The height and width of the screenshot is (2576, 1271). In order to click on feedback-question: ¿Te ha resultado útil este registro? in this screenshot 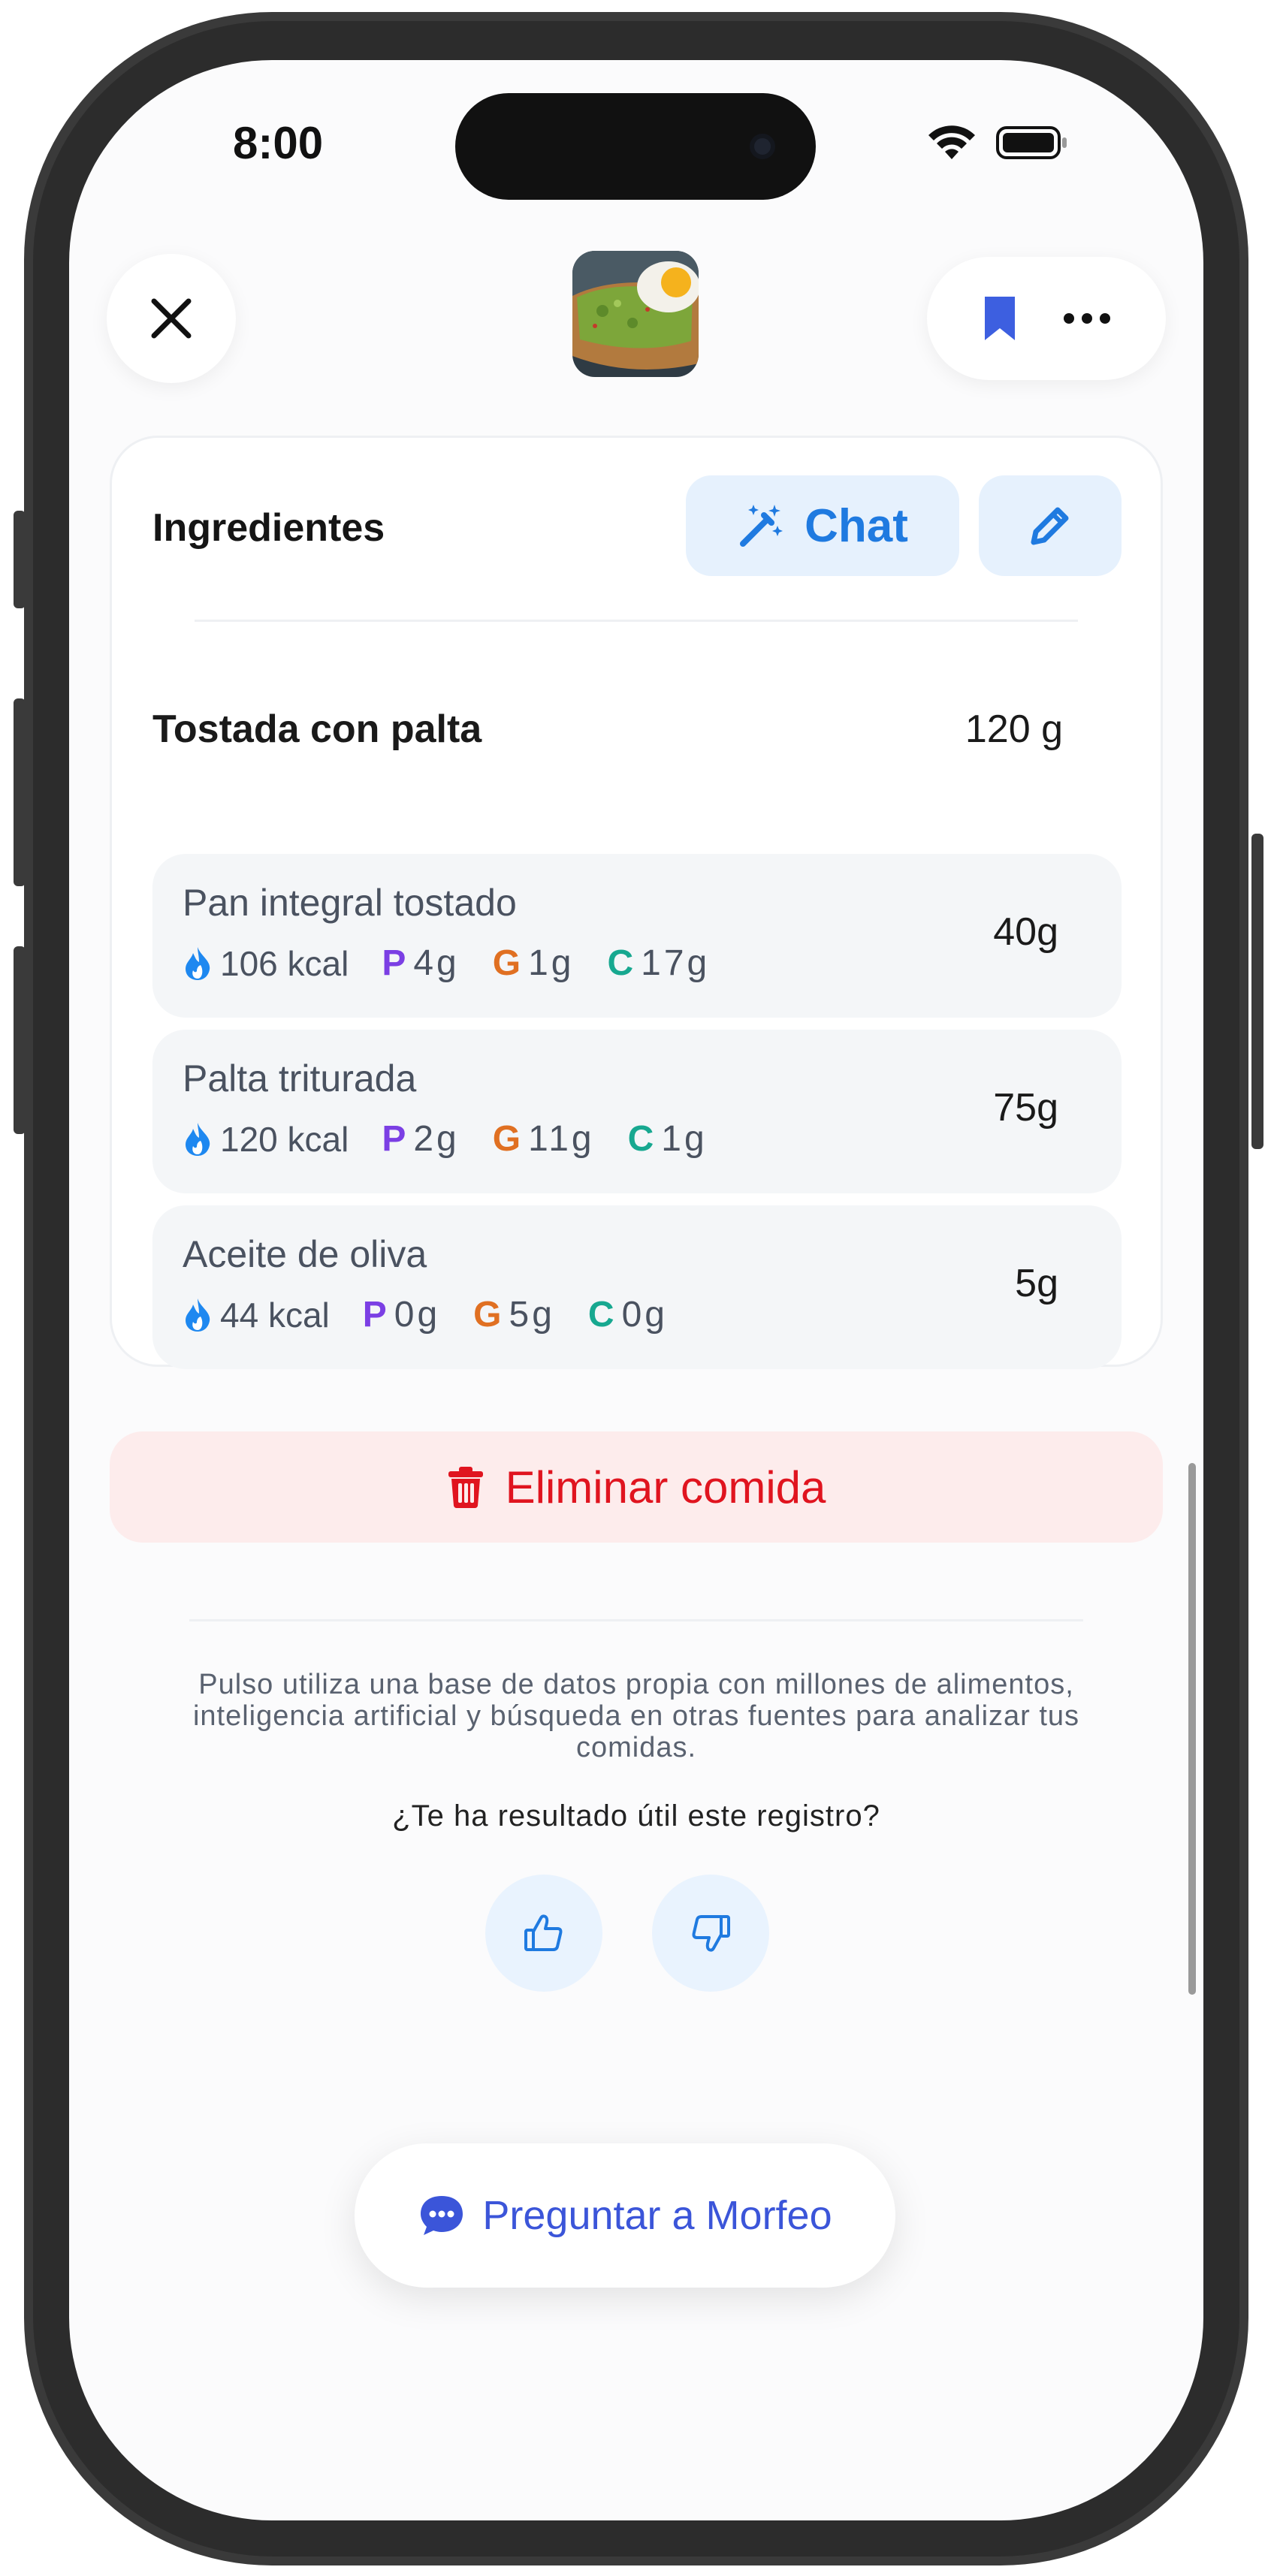, I will do `click(636, 1816)`.